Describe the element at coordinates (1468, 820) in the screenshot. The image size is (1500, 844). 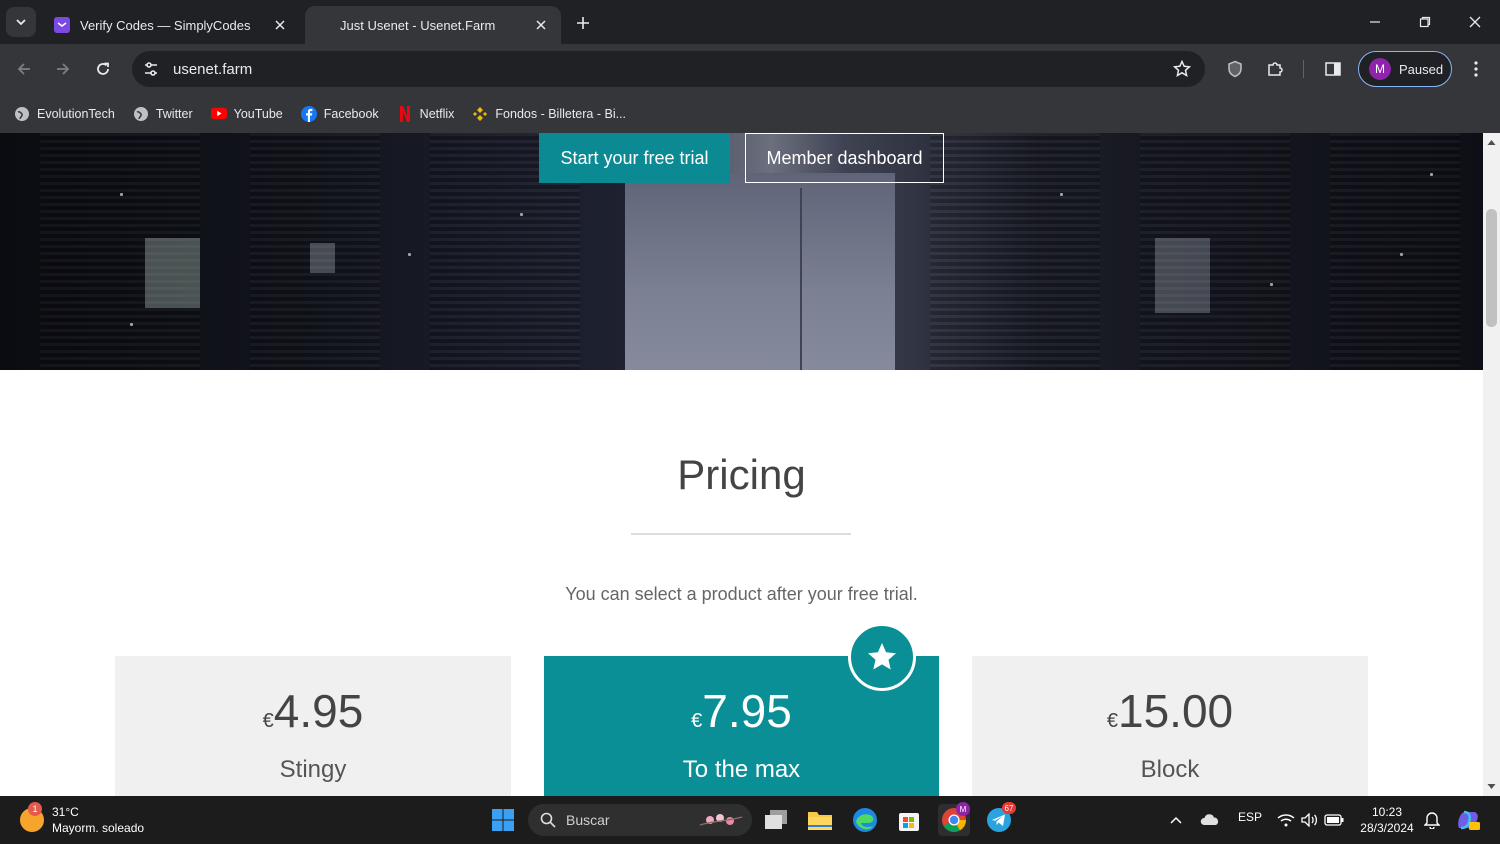
I see `copilot-button` at that location.